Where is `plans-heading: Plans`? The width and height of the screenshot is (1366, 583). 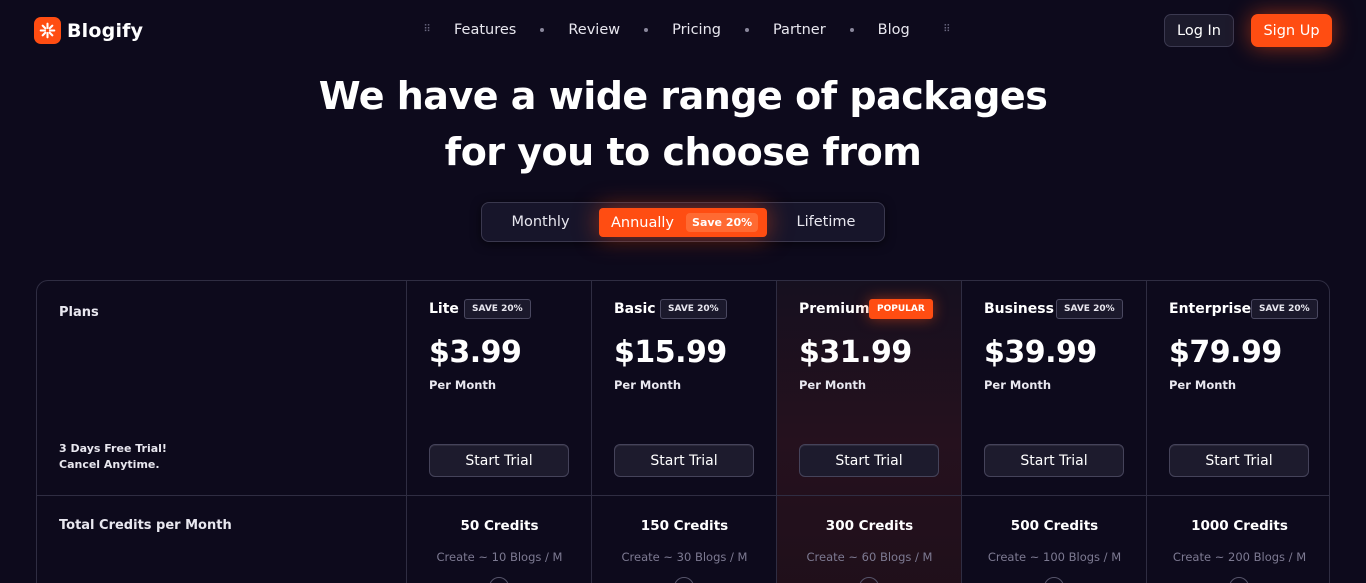 plans-heading: Plans is located at coordinates (79, 312).